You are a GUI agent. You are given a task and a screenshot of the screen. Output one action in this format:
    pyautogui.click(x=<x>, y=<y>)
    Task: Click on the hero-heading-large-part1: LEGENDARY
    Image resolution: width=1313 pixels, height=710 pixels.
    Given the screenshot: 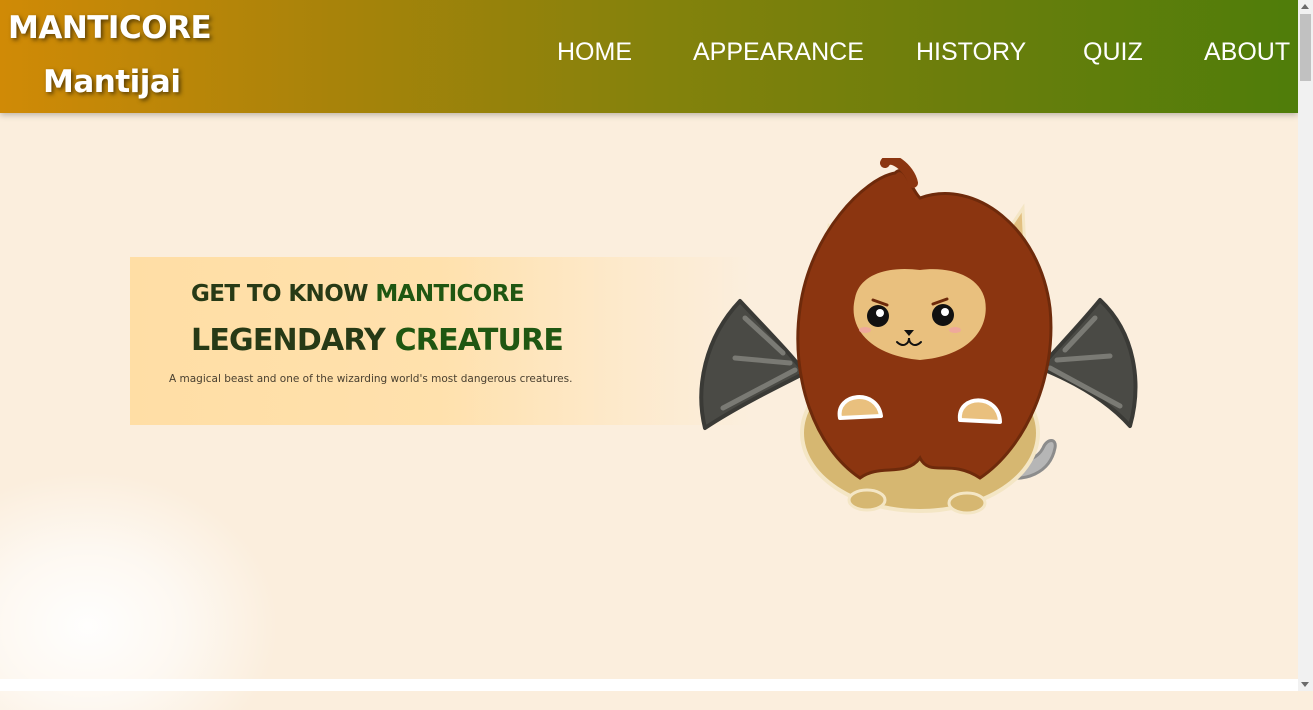 What is the action you would take?
    pyautogui.click(x=293, y=340)
    